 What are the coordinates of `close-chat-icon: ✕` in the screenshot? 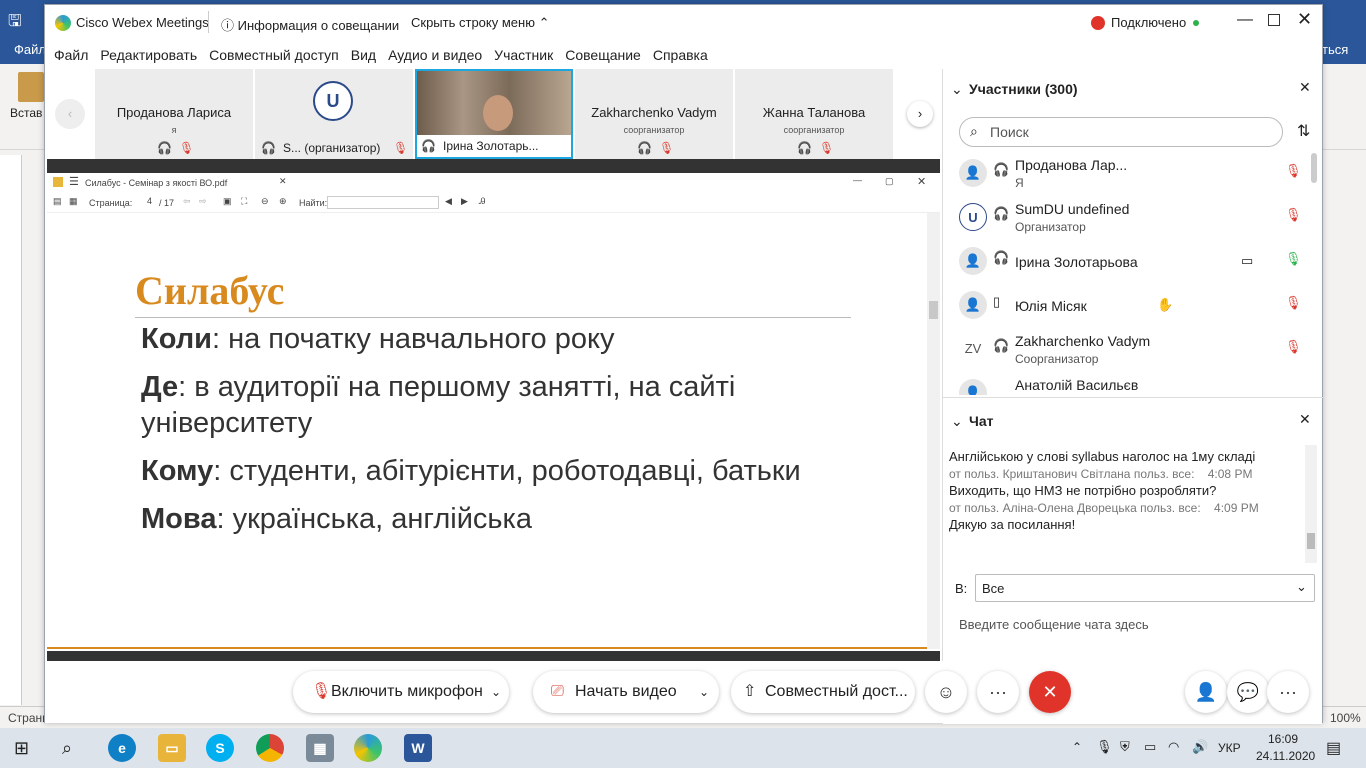 It's located at (1305, 419).